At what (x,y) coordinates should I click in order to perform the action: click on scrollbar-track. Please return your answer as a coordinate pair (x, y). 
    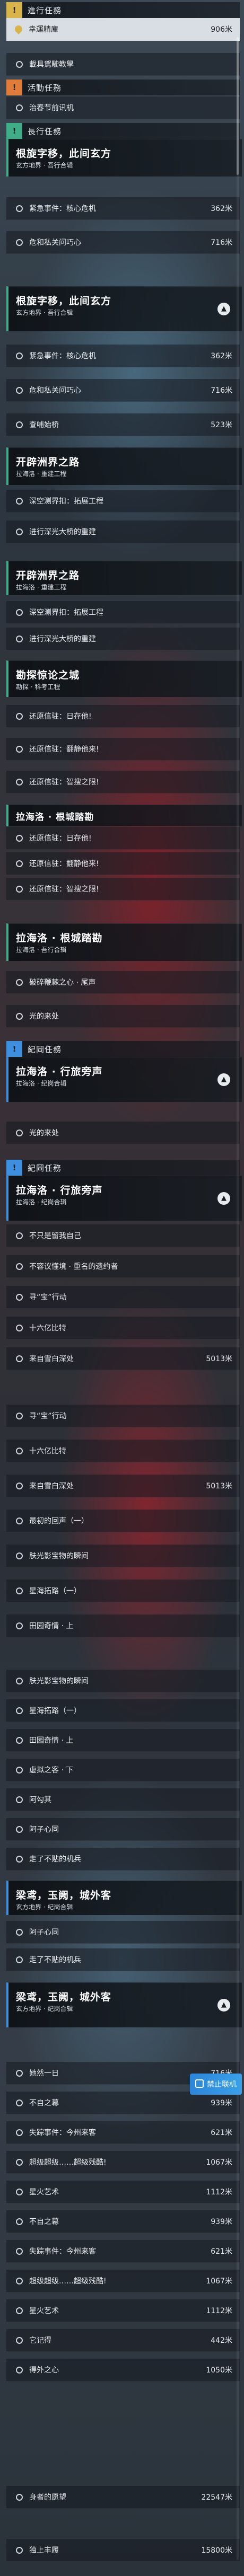
    Looking at the image, I should click on (238, 1298).